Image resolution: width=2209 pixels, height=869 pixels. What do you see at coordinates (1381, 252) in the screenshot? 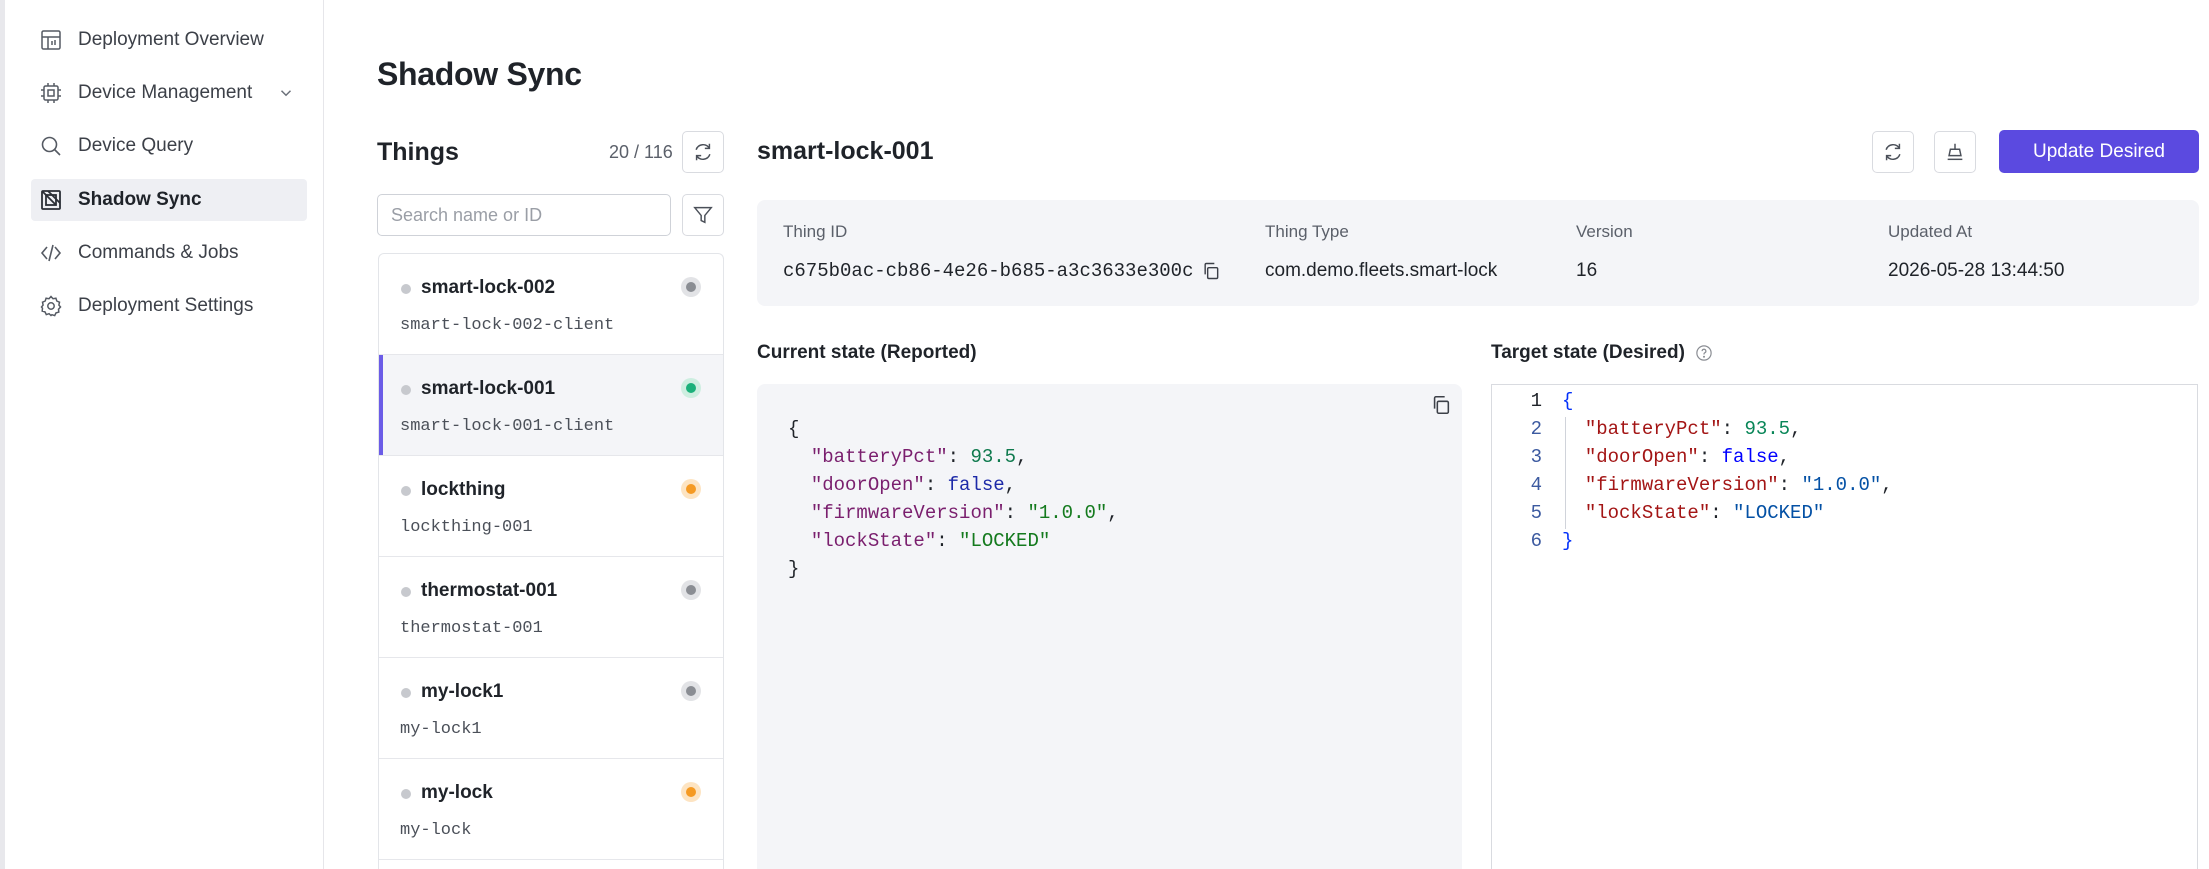
I see `thing-type-field: Thing Type com.demo.fleets.smart-lock` at bounding box center [1381, 252].